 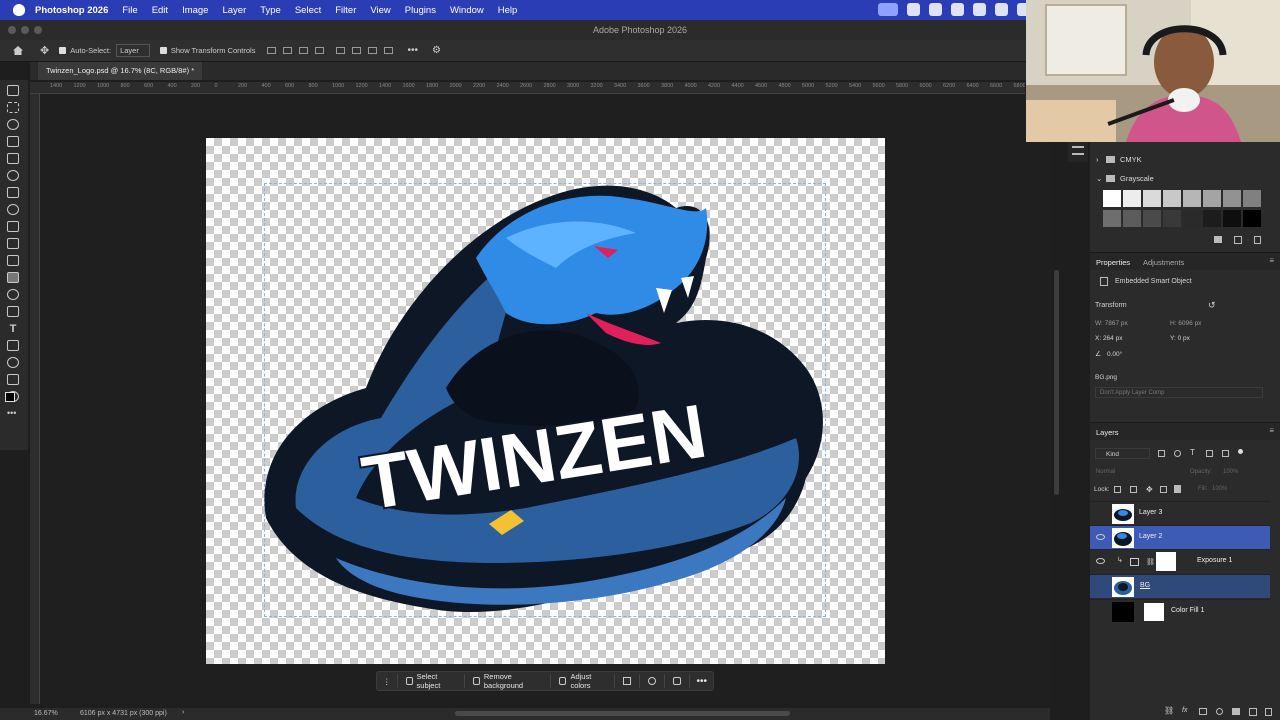 What do you see at coordinates (1180, 513) in the screenshot?
I see `layer-row-layer-3: Layer 3` at bounding box center [1180, 513].